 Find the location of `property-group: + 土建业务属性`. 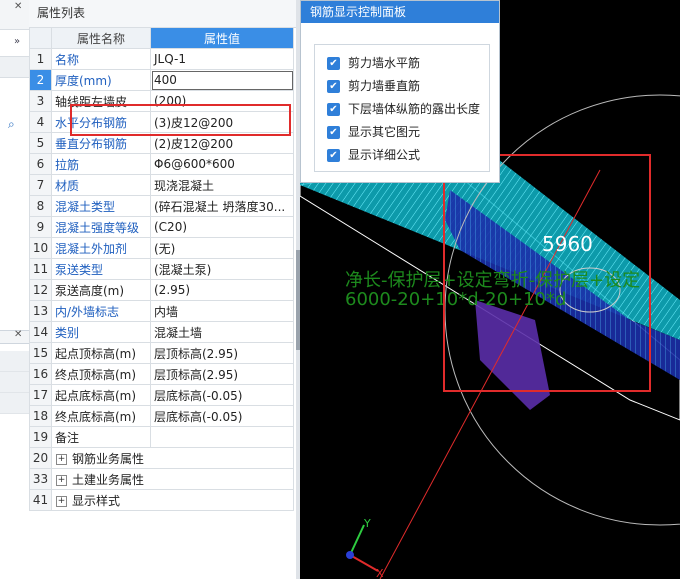

property-group: + 土建业务属性 is located at coordinates (172, 479).